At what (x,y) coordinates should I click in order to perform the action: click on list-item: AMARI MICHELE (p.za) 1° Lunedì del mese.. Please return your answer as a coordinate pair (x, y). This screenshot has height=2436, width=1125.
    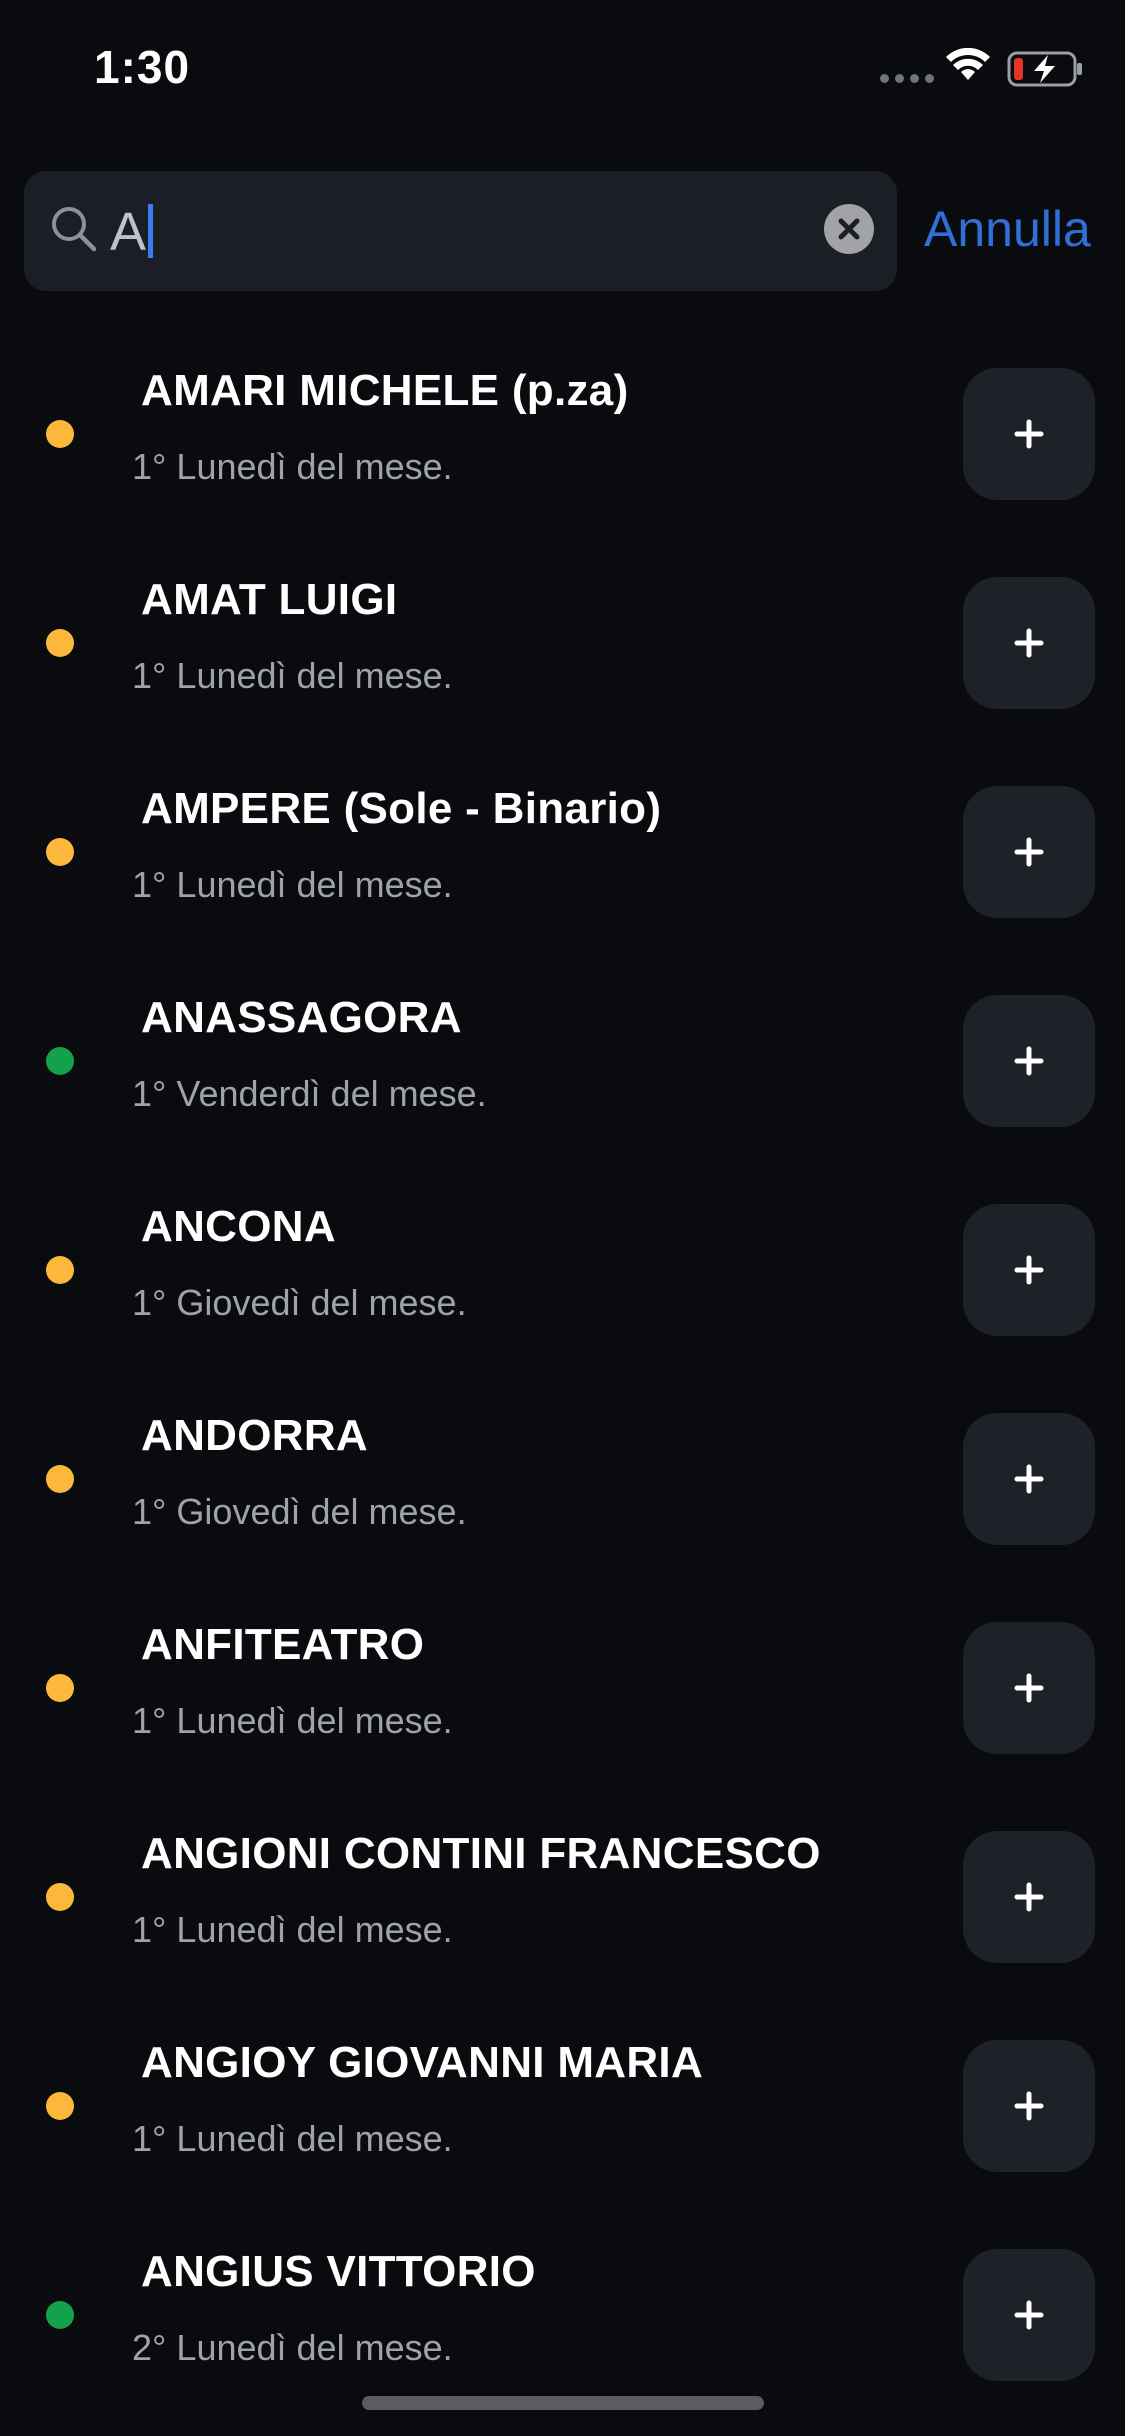
    Looking at the image, I should click on (562, 451).